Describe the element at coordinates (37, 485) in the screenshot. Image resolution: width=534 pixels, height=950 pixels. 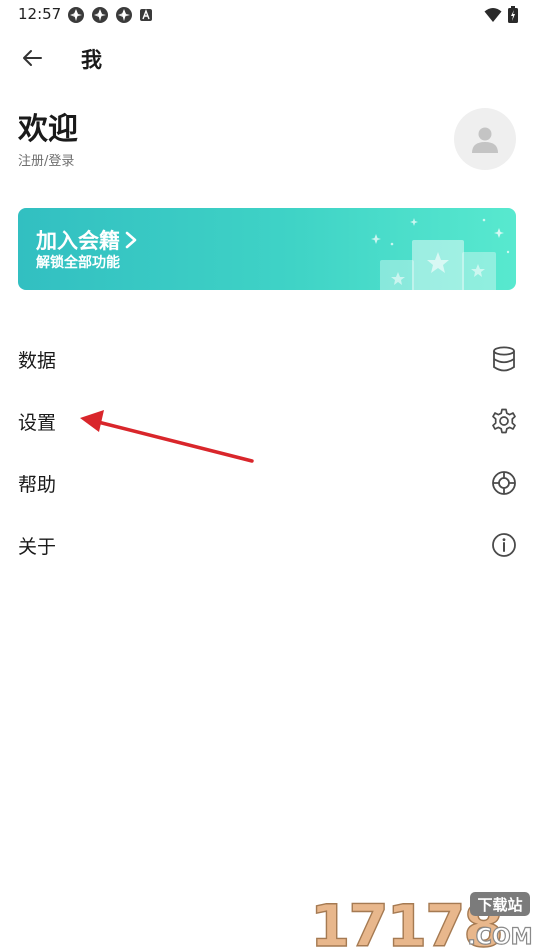
I see `menu-item-label: 帮助` at that location.